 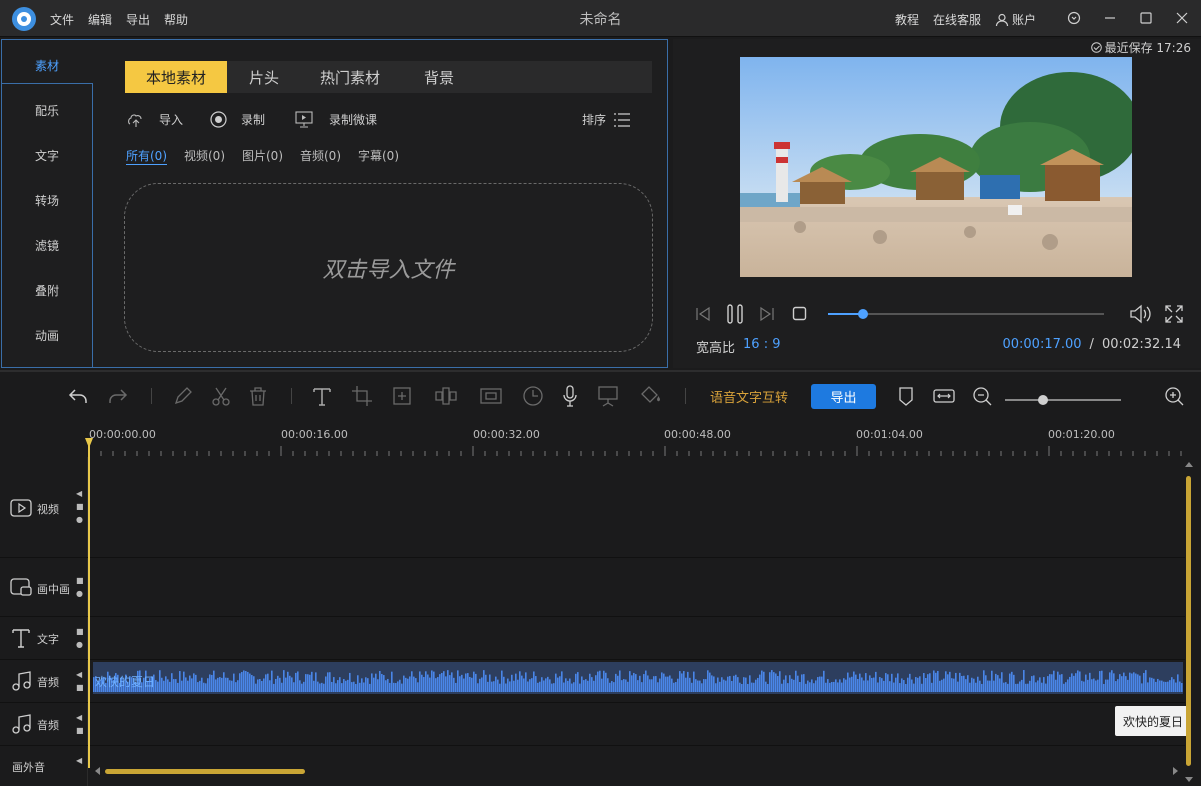 What do you see at coordinates (262, 156) in the screenshot?
I see `filter-image: 图片(0)` at bounding box center [262, 156].